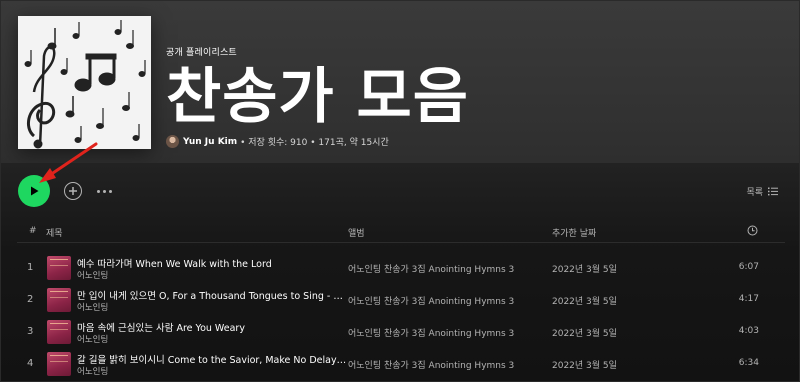 Image resolution: width=800 pixels, height=382 pixels. Describe the element at coordinates (84, 82) in the screenshot. I see `playlist-cover-image` at that location.